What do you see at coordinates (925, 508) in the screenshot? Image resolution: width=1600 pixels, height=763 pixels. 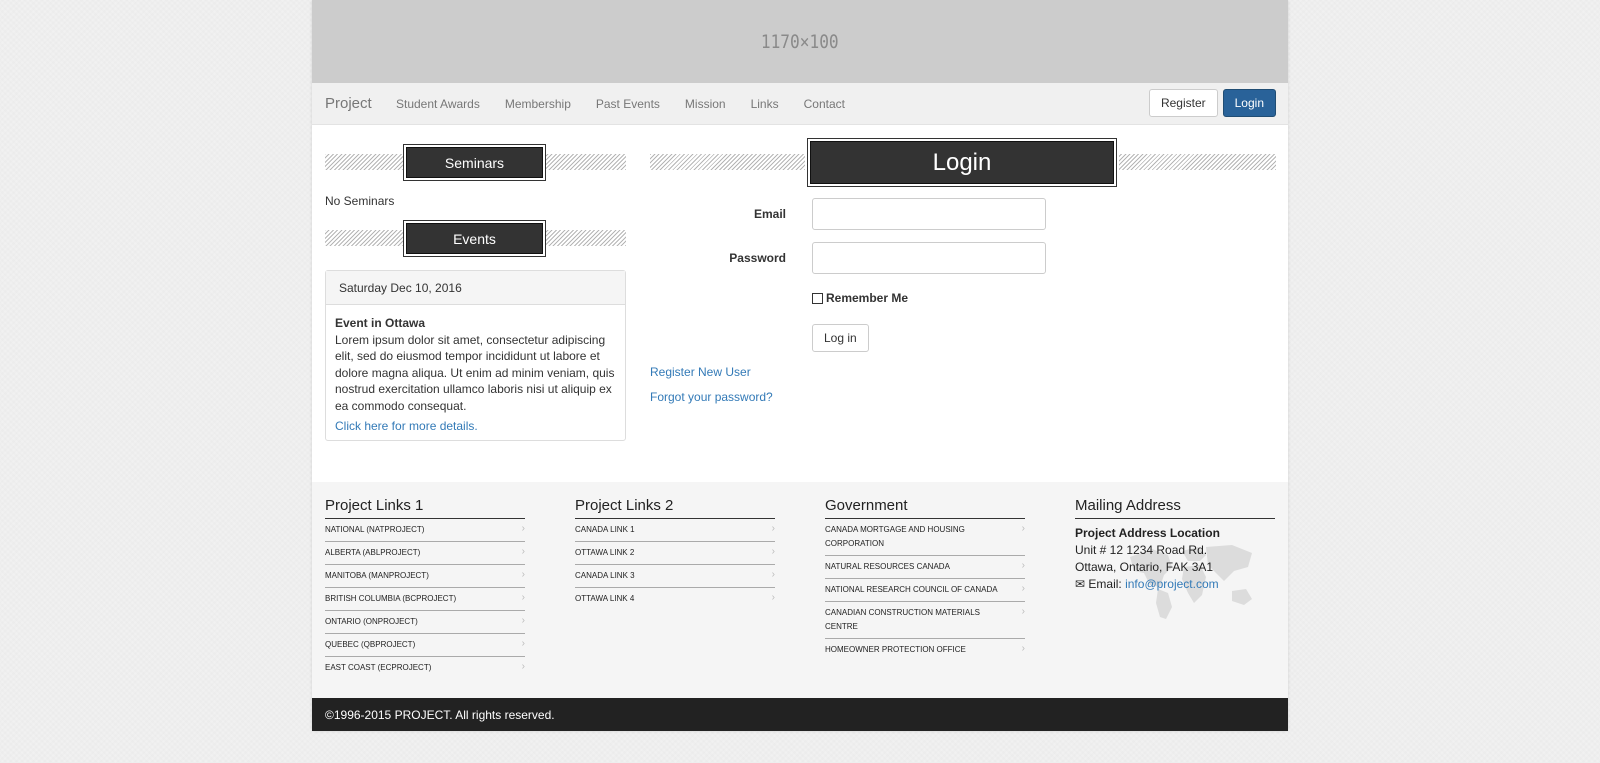 I see `footer-col-title: Government` at bounding box center [925, 508].